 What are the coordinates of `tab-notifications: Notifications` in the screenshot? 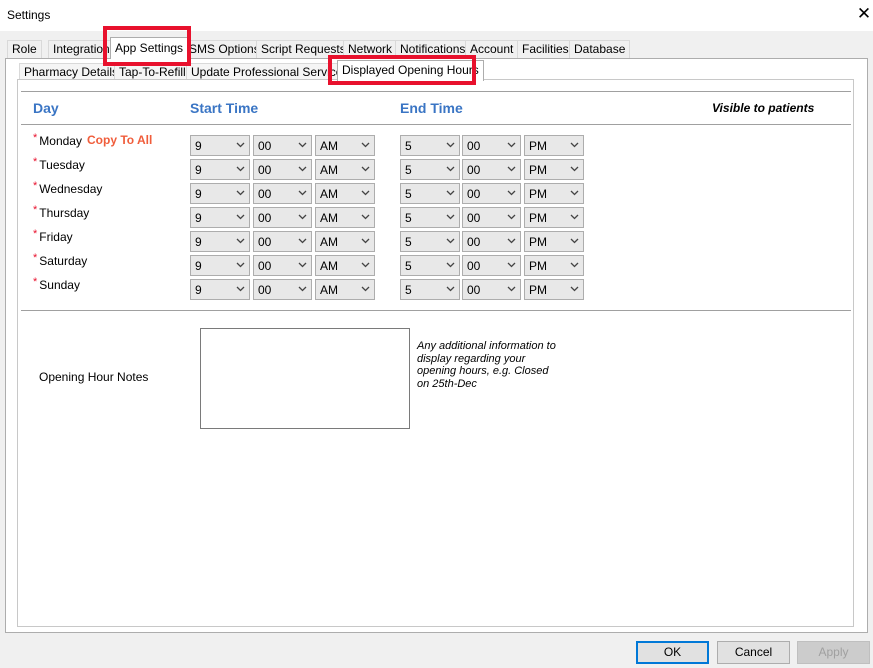 It's located at (433, 49).